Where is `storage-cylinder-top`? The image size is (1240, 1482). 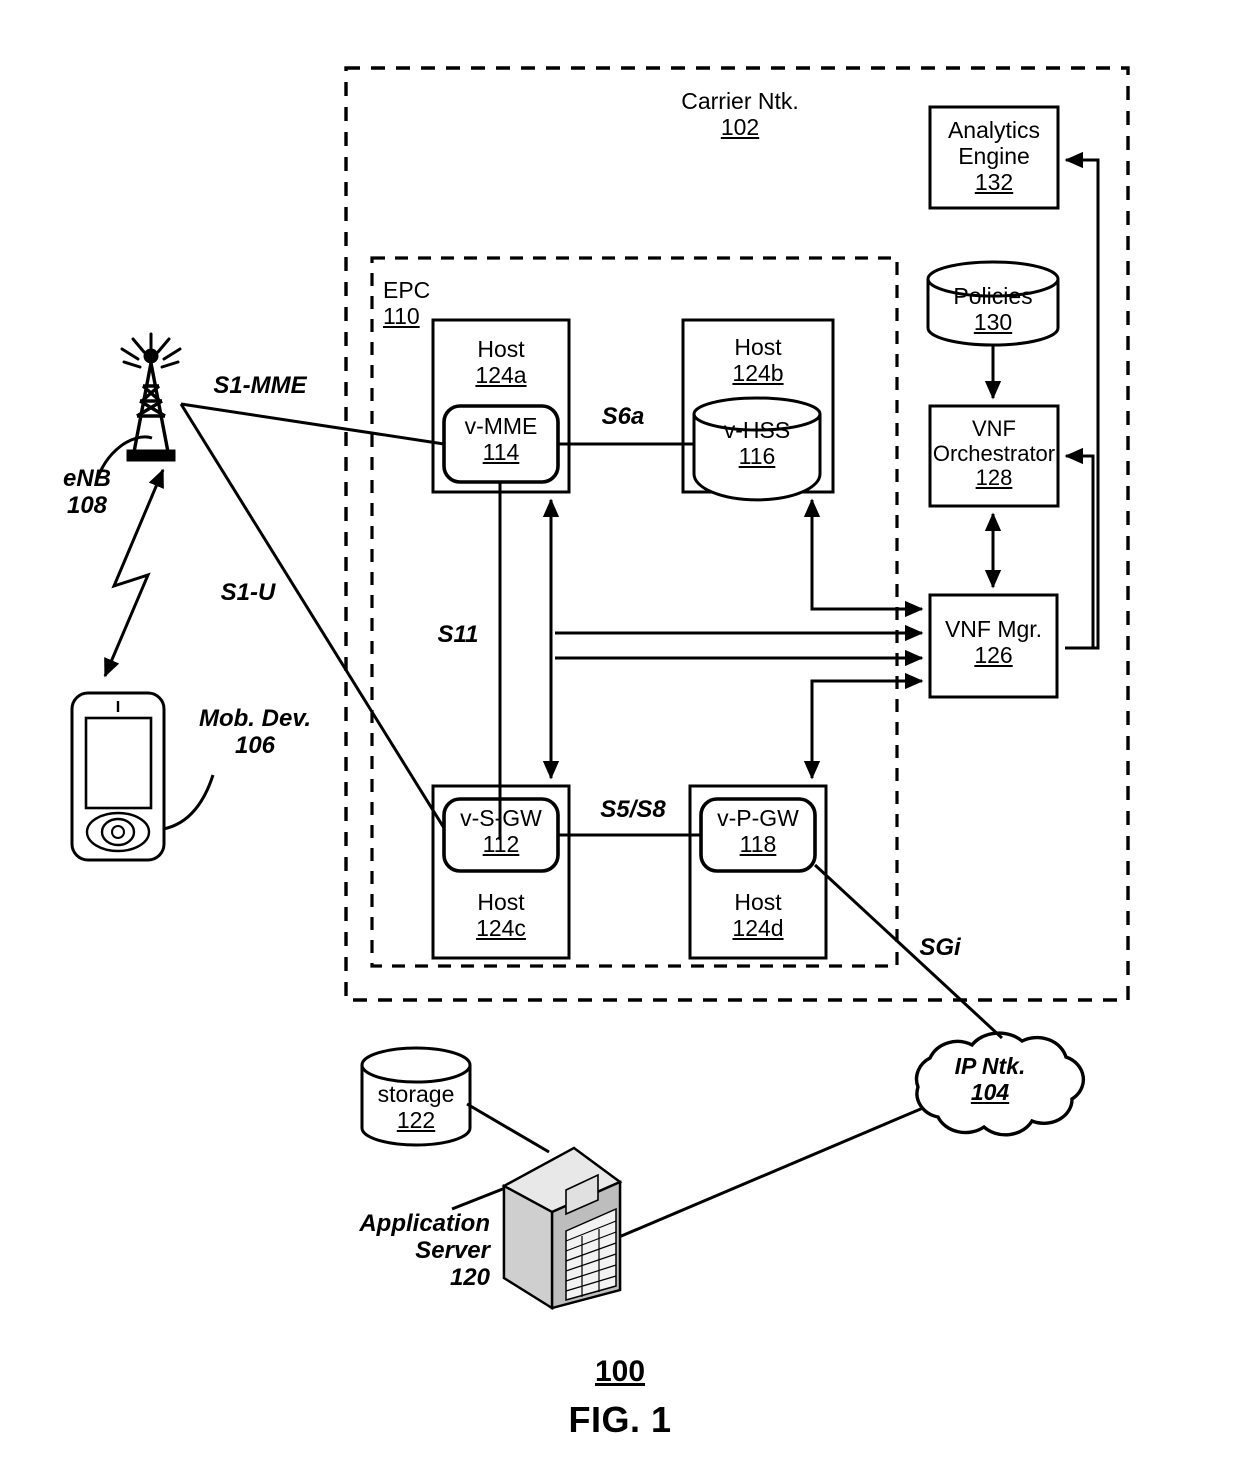 storage-cylinder-top is located at coordinates (416, 1065).